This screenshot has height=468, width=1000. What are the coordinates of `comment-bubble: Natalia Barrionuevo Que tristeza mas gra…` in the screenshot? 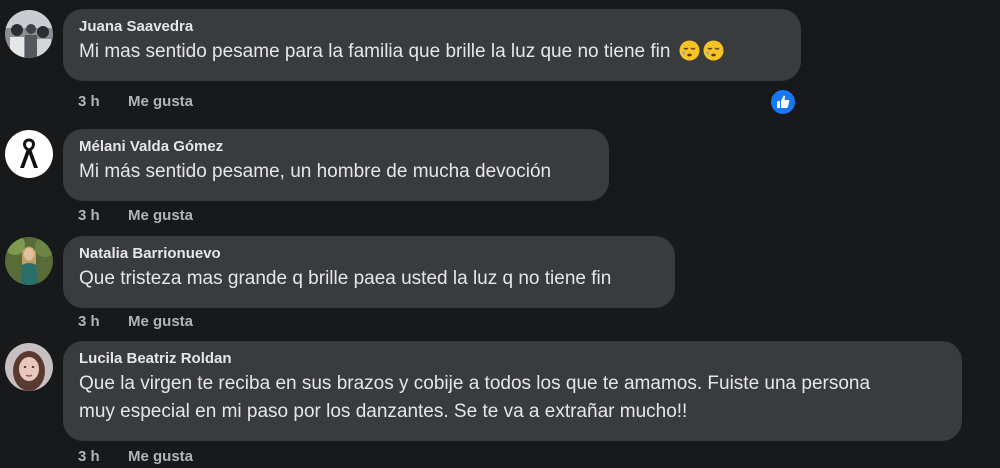 It's located at (369, 272).